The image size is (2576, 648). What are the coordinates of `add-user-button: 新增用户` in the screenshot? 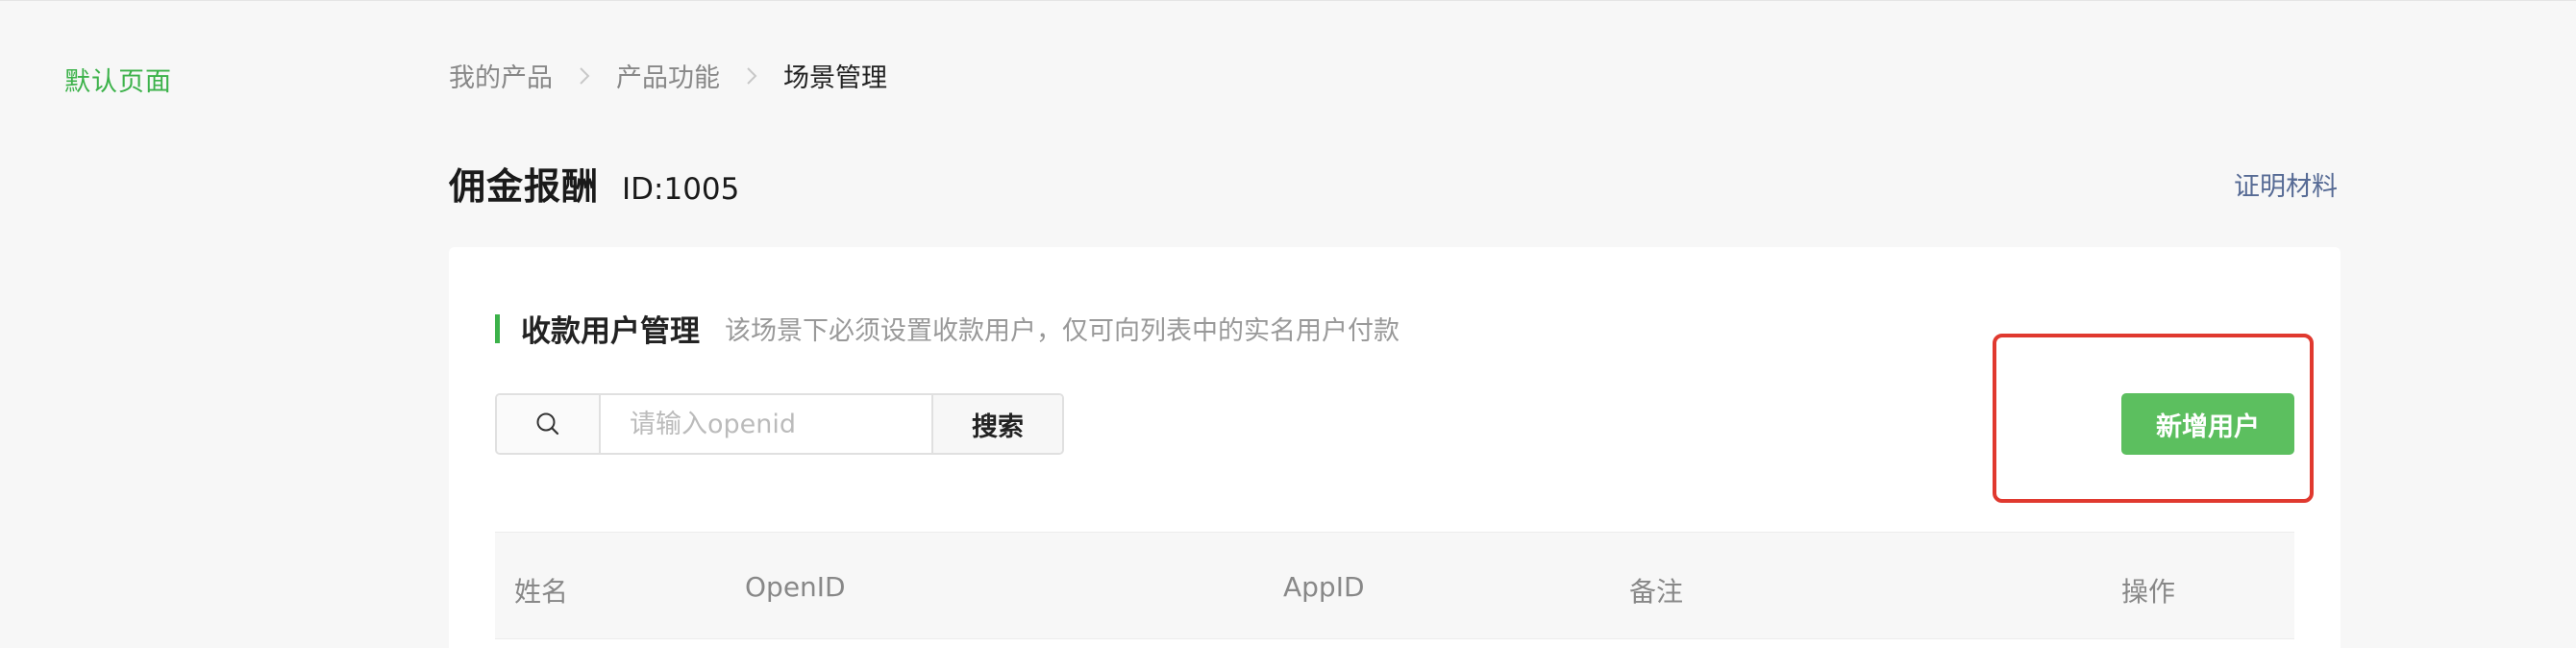 It's located at (2208, 424).